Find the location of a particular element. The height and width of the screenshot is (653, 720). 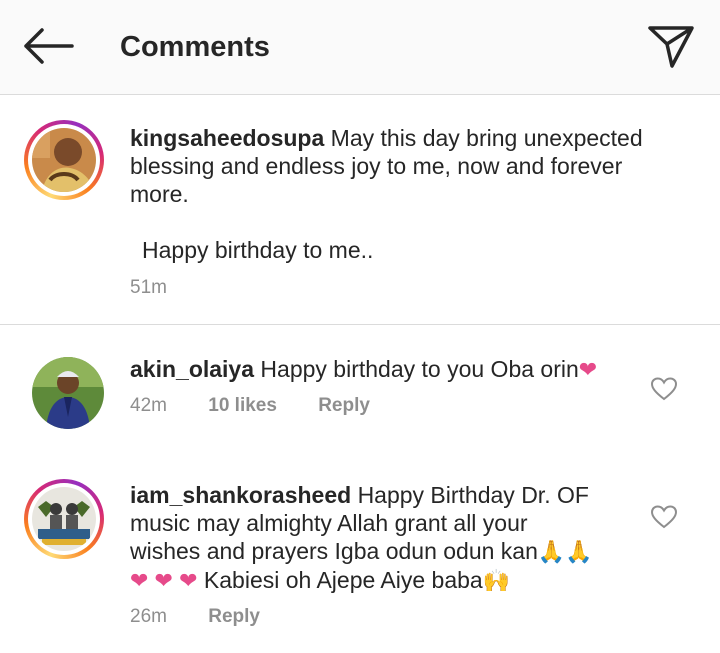

comment-body: Happy birthday to you Oba orin is located at coordinates (419, 369).